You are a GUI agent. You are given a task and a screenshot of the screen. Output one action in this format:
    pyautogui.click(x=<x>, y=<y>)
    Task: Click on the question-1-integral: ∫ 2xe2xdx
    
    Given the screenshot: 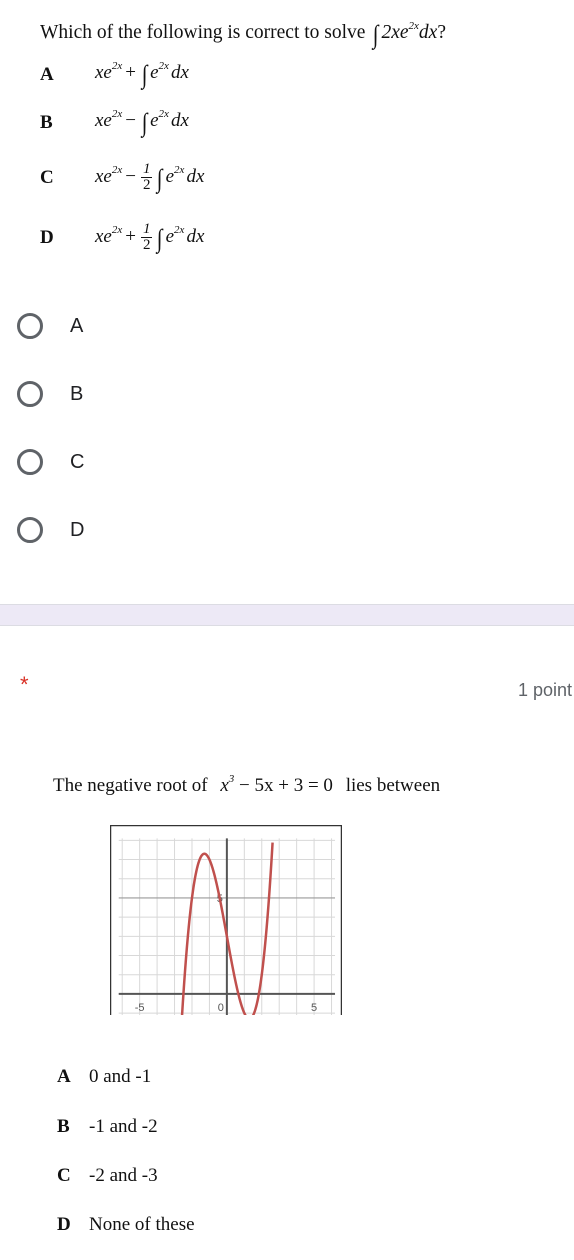 What is the action you would take?
    pyautogui.click(x=404, y=34)
    